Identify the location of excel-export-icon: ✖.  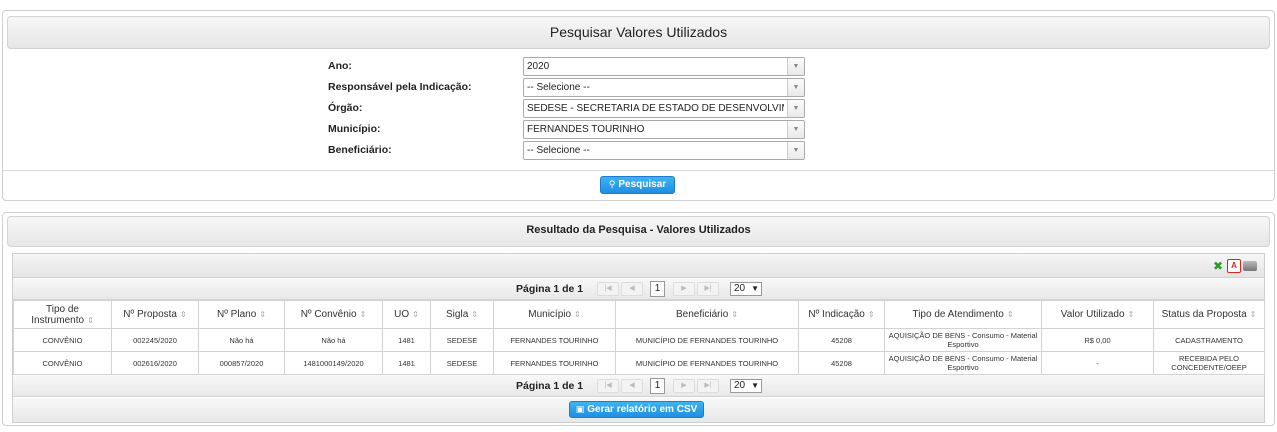
(1218, 266).